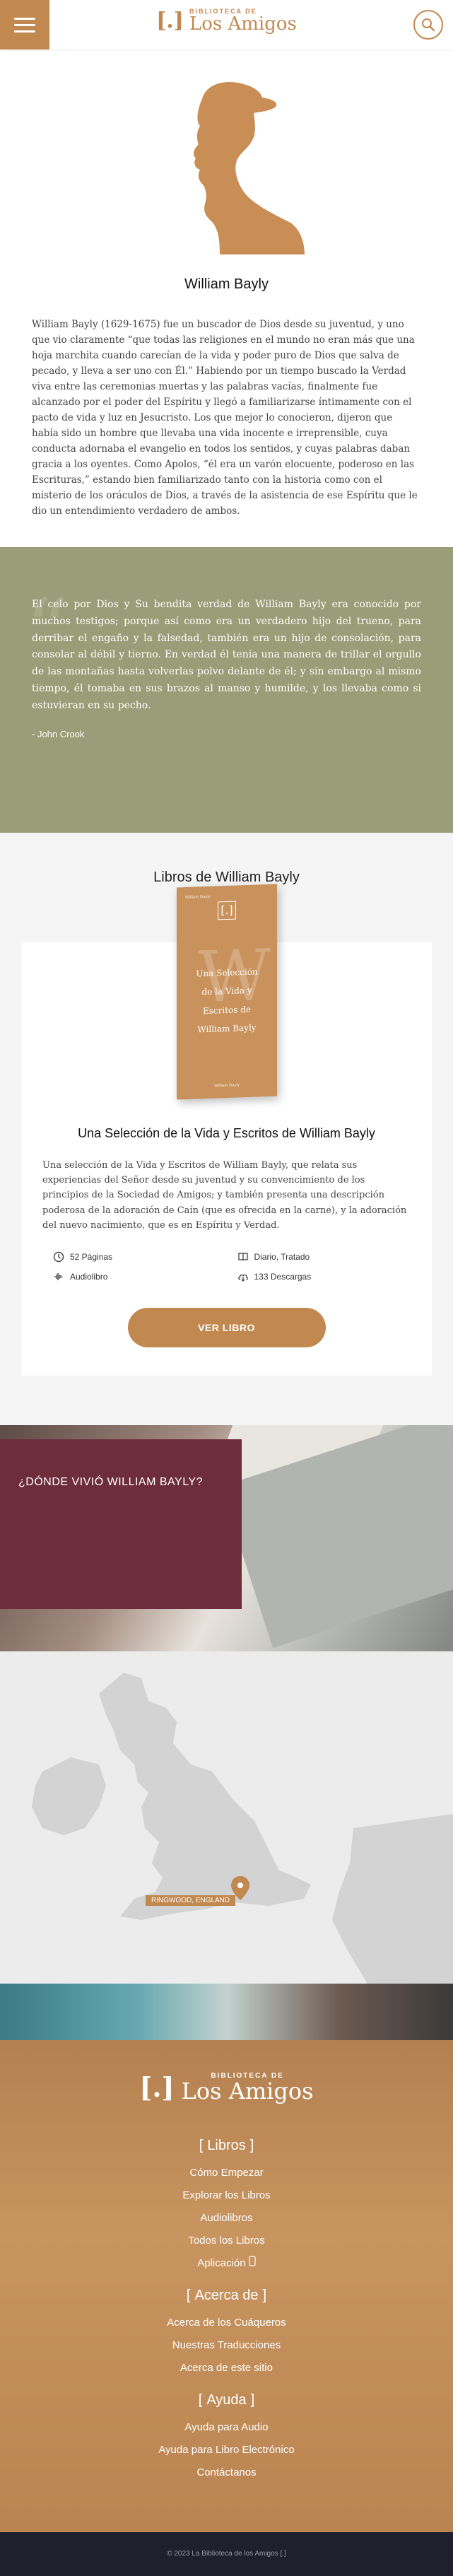  Describe the element at coordinates (252, 2261) in the screenshot. I see `phone-icon` at that location.